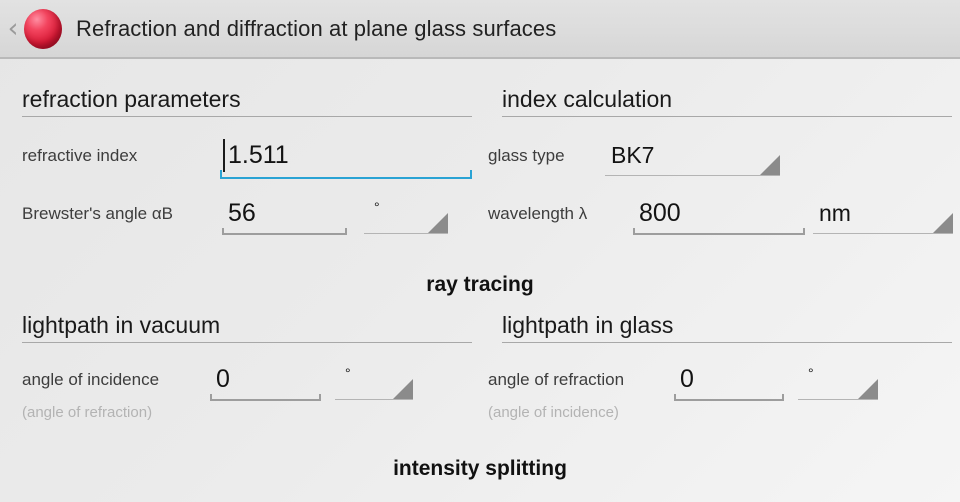 The height and width of the screenshot is (502, 960). Describe the element at coordinates (98, 213) in the screenshot. I see `label-brewsters-angle: Brewster's angle αB` at that location.